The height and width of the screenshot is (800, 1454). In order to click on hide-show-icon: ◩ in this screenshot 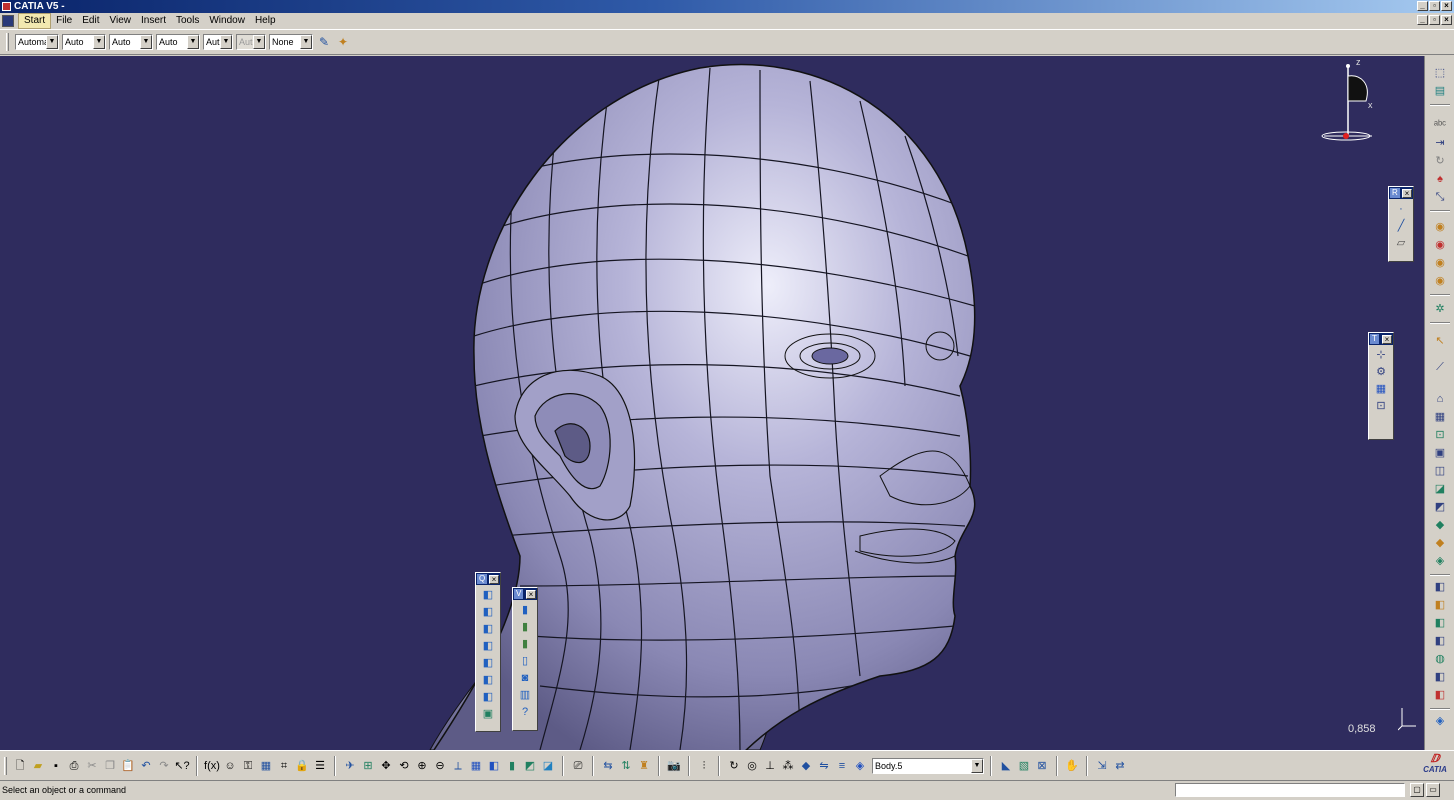, I will do `click(530, 766)`.